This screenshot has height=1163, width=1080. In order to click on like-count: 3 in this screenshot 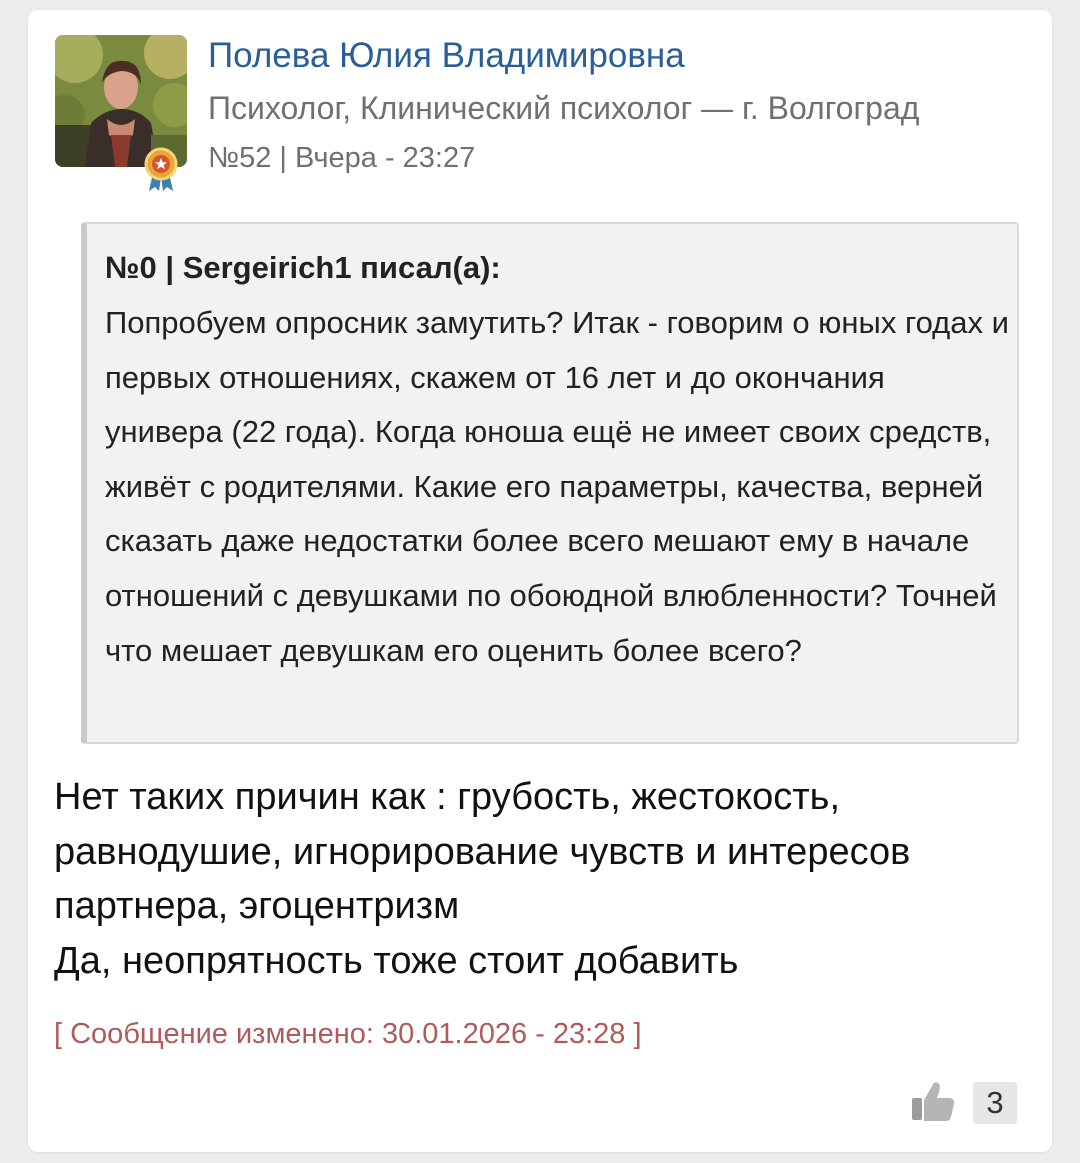, I will do `click(995, 1103)`.